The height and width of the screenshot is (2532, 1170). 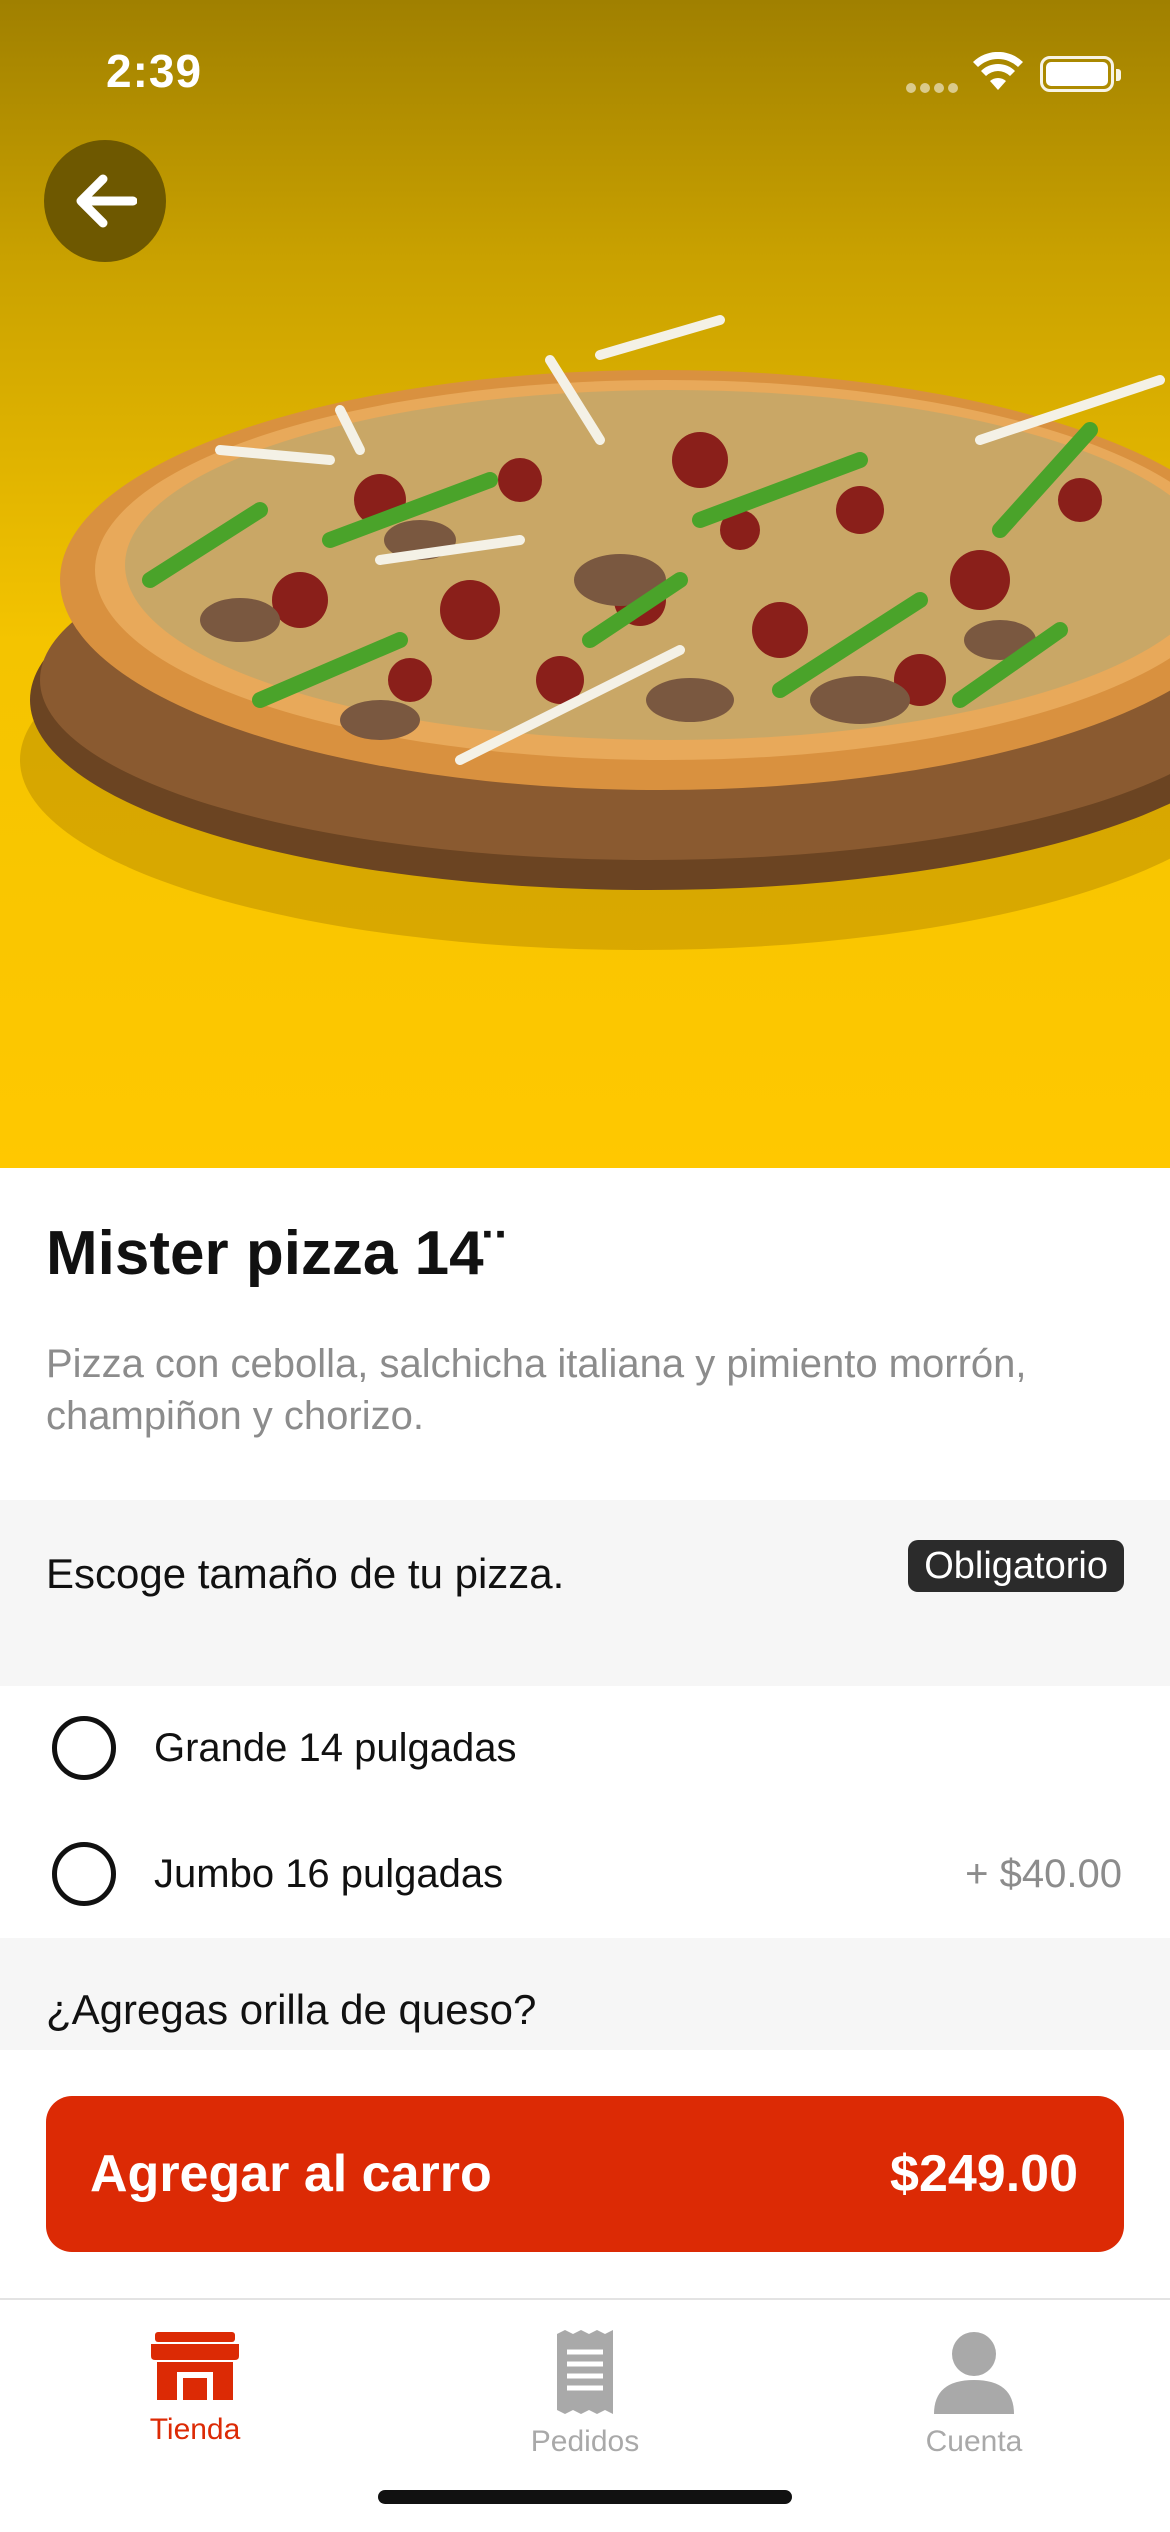 I want to click on size-option-jumbo: Jumbo 16 pulgadas + $40.00, so click(x=585, y=1875).